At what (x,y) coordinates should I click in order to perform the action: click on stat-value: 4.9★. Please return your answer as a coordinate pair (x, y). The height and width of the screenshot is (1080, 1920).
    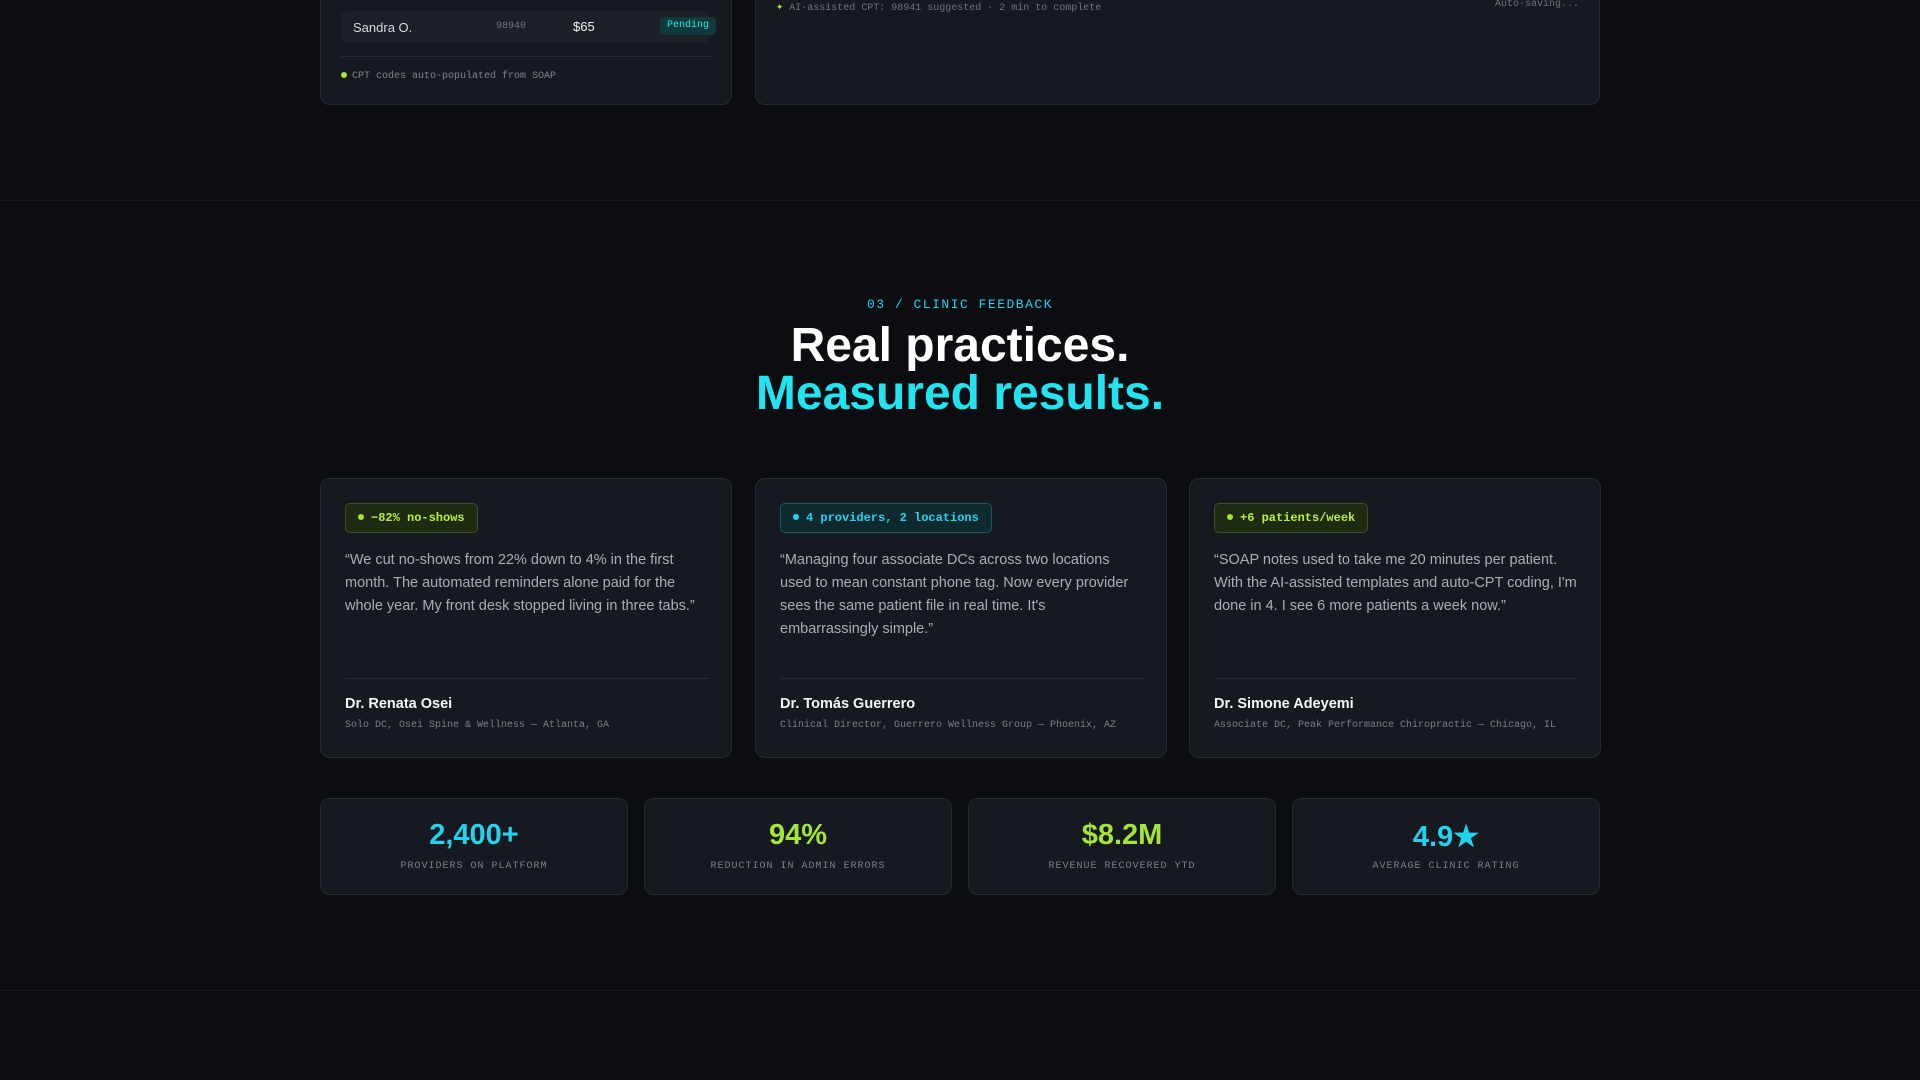
    Looking at the image, I should click on (1446, 837).